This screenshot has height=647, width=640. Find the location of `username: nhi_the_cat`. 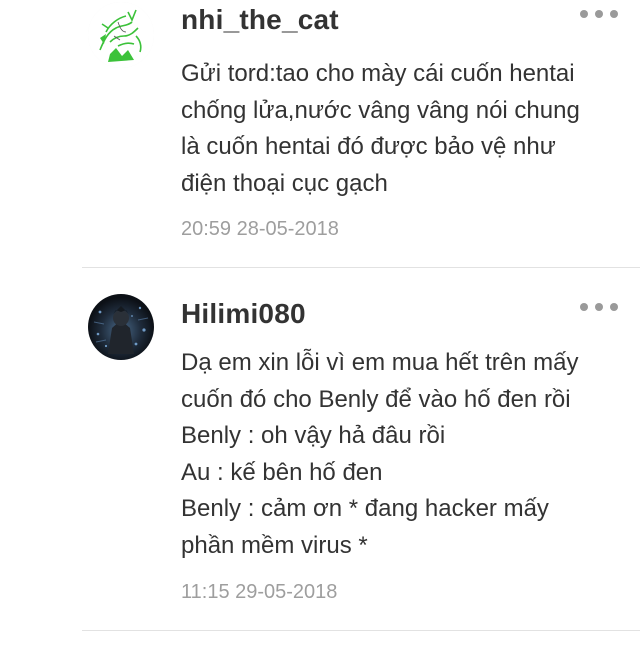

username: nhi_the_cat is located at coordinates (260, 20).